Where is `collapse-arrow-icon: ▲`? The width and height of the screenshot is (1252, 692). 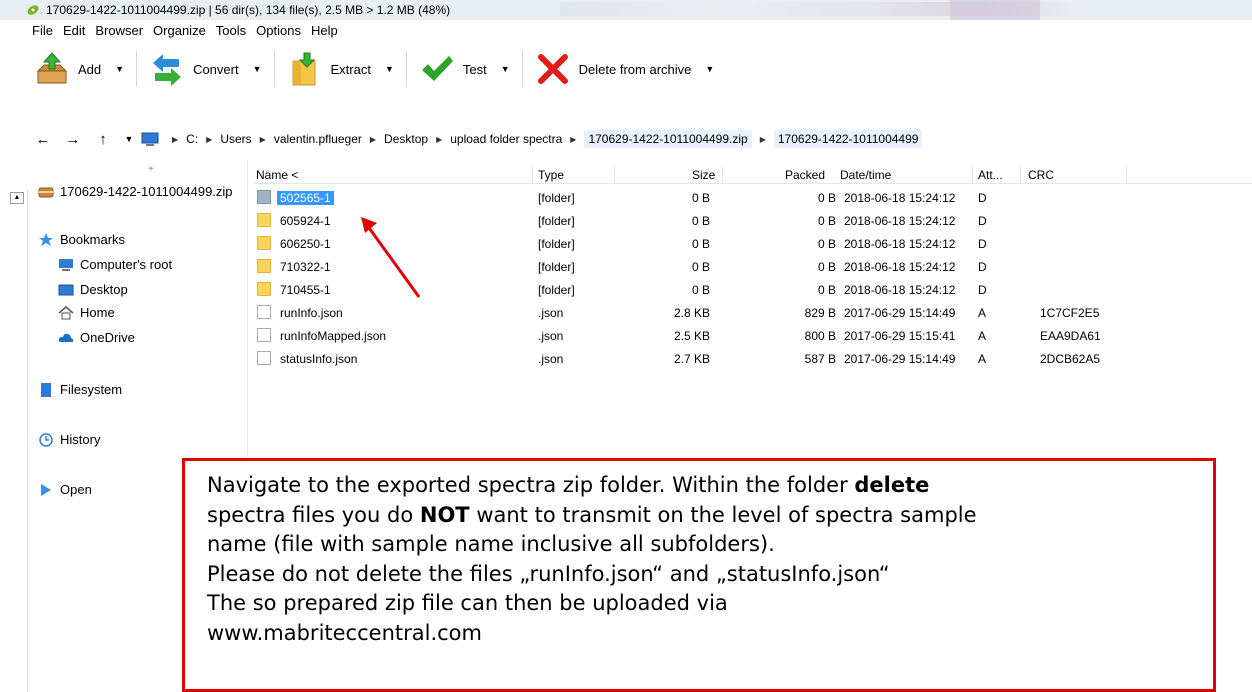 collapse-arrow-icon: ▲ is located at coordinates (17, 198).